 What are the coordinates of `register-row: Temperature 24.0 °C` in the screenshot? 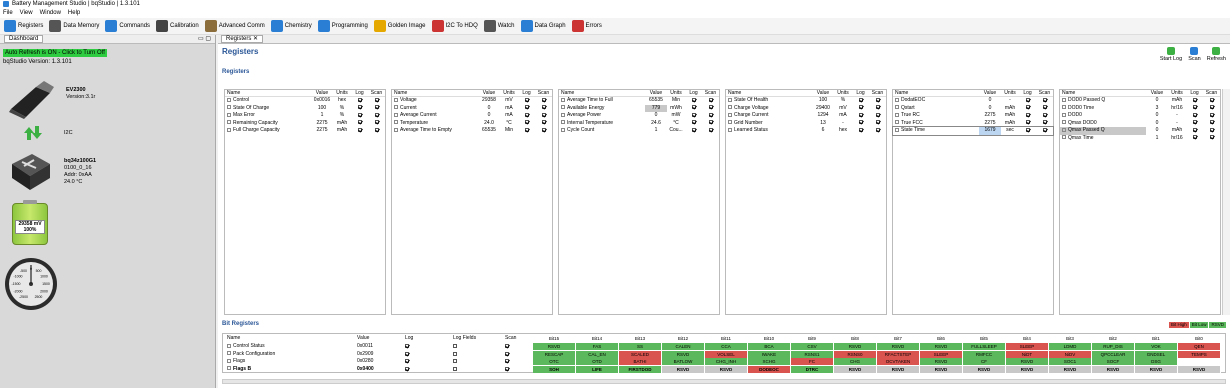 It's located at (472, 124).